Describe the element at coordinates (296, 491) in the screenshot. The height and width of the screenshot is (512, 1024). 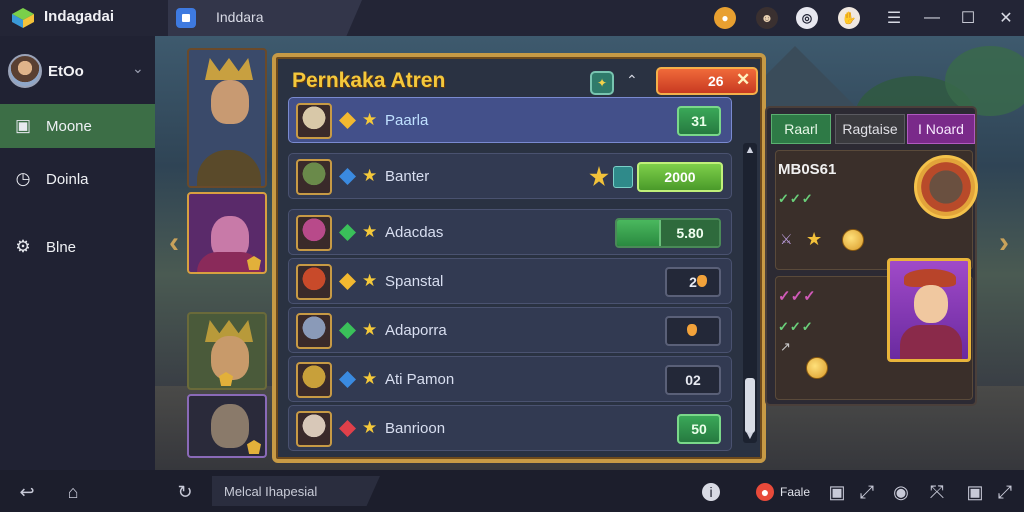
I see `search-input: Melcal Ihapesial` at that location.